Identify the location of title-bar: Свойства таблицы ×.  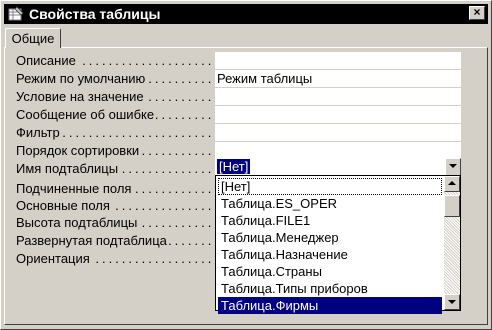
(246, 14).